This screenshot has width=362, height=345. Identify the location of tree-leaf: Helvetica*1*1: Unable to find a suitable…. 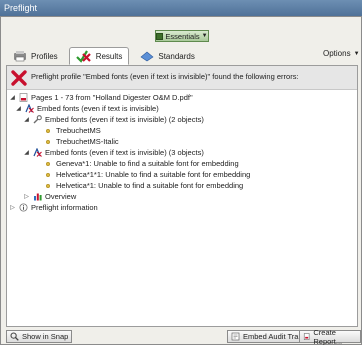
(146, 174).